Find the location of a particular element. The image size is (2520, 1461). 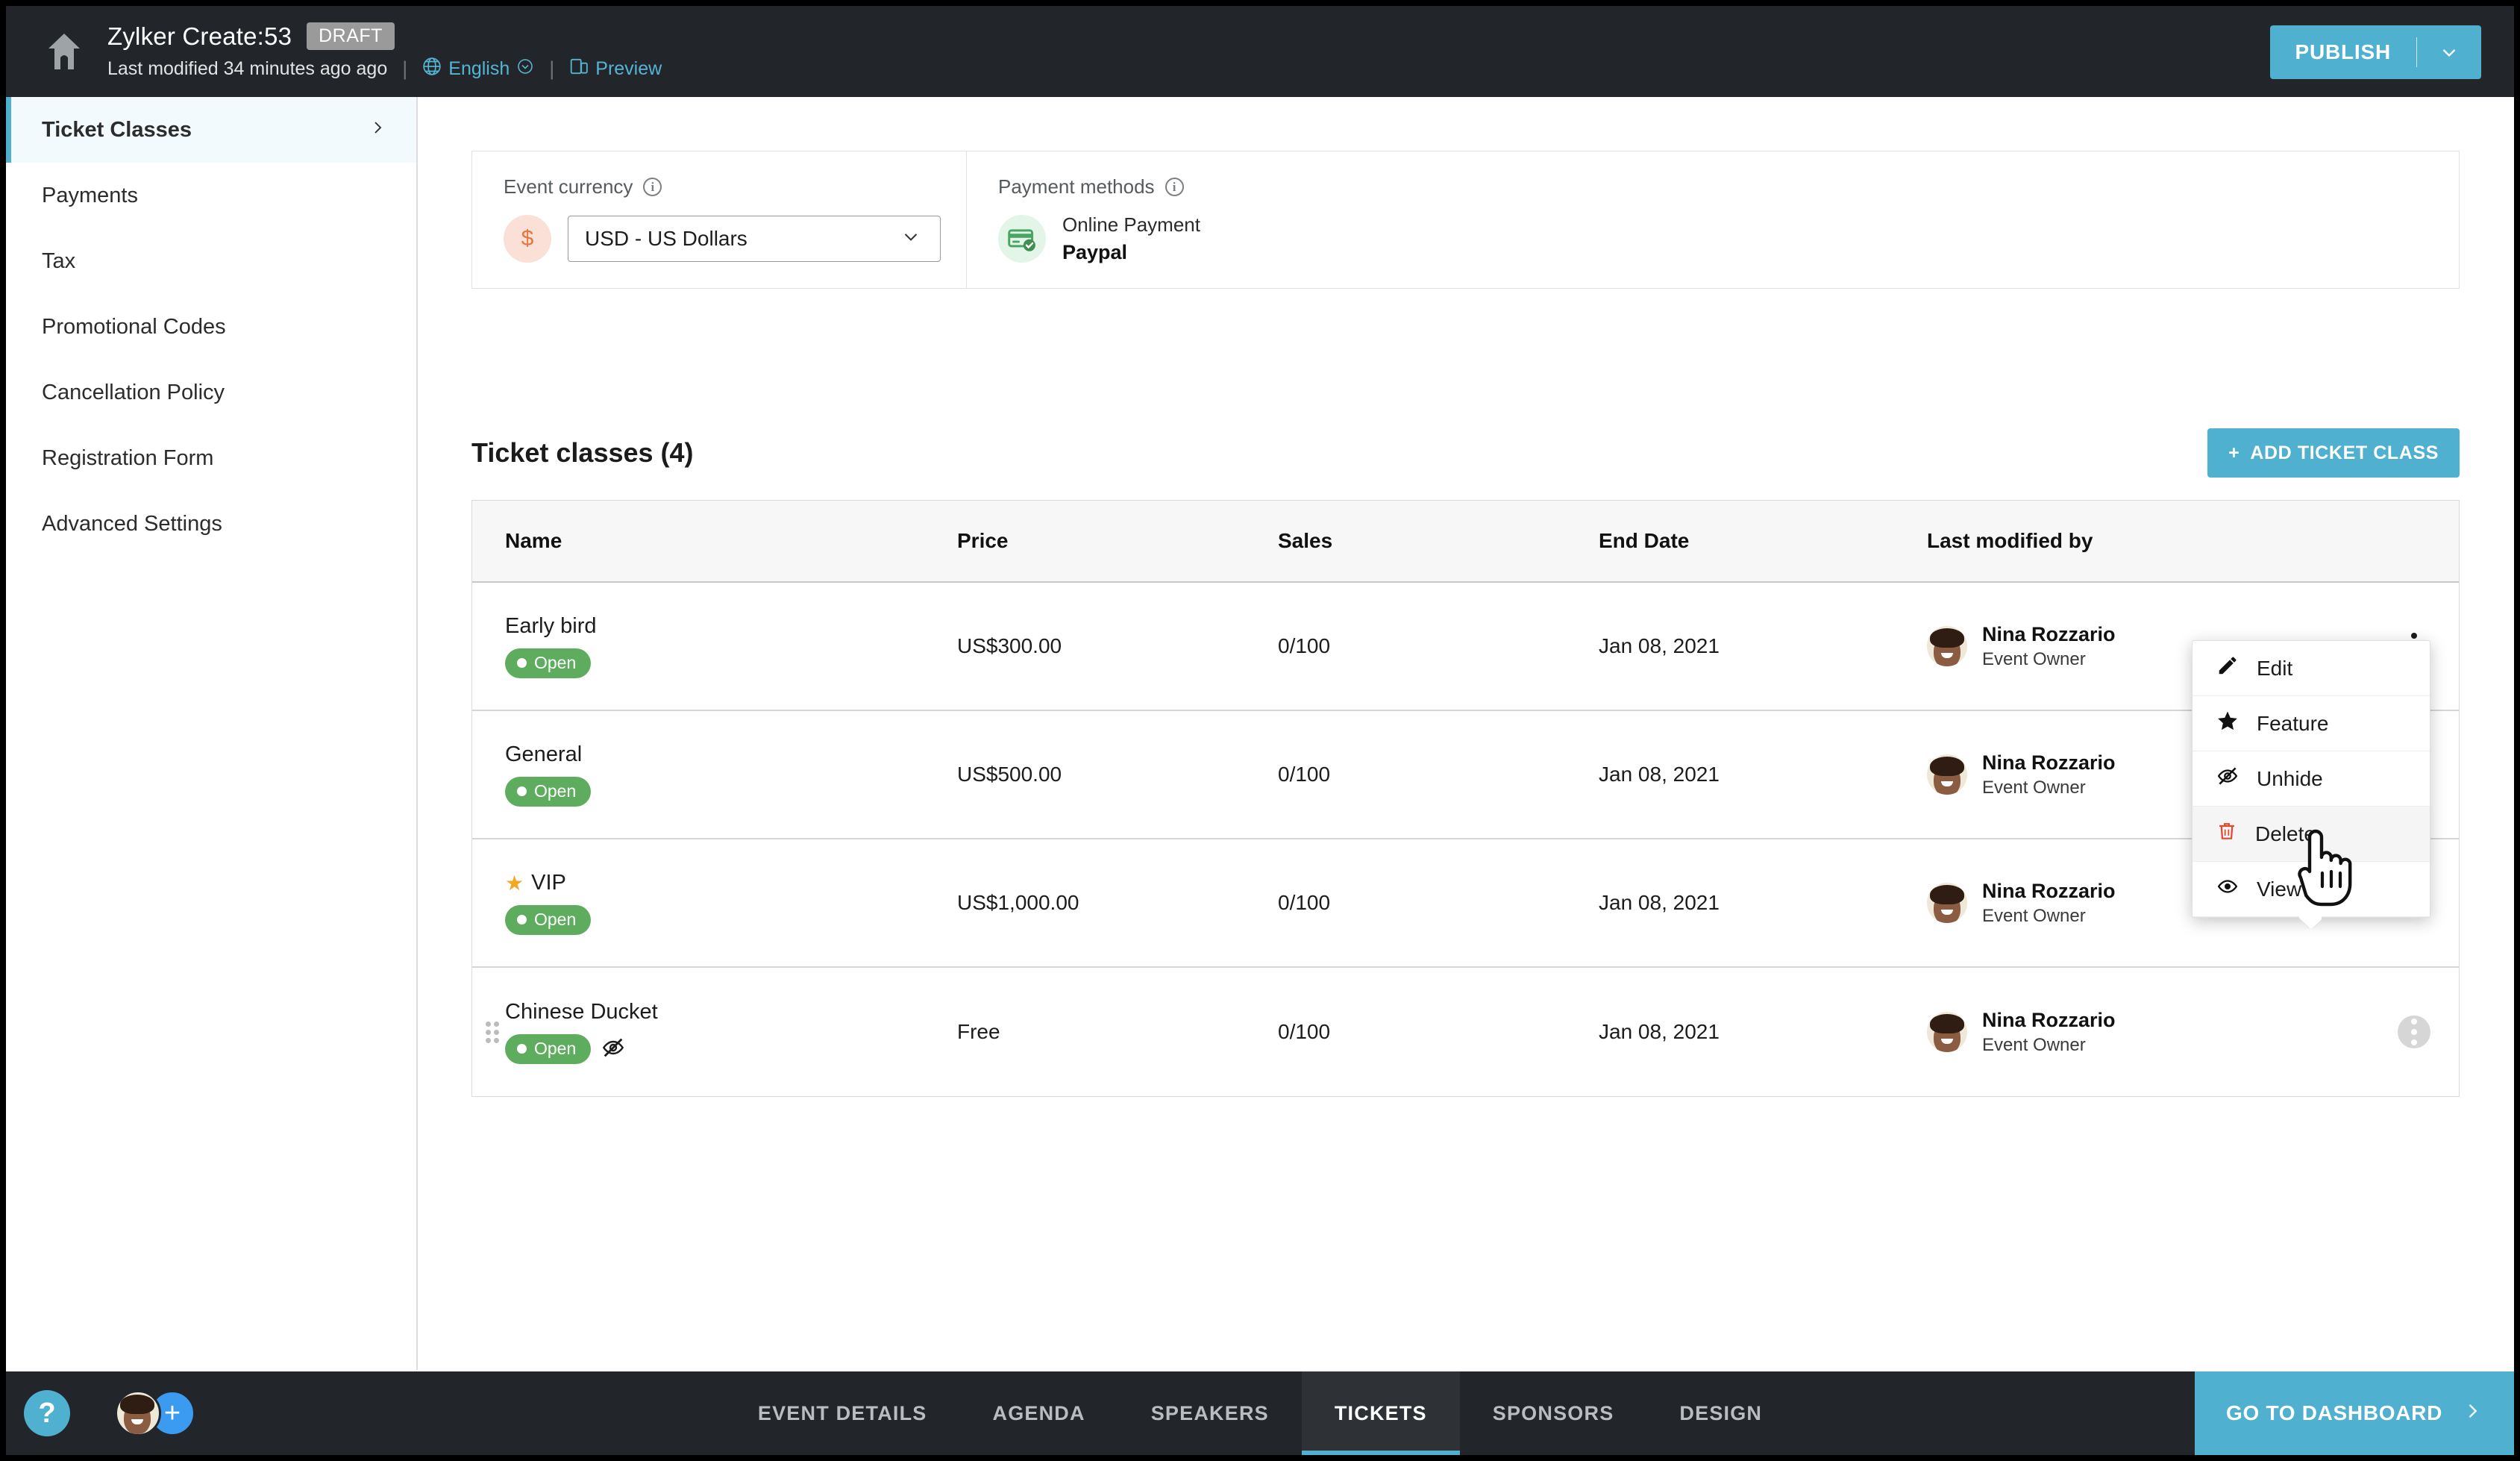

featured-star-icon: ★ is located at coordinates (514, 883).